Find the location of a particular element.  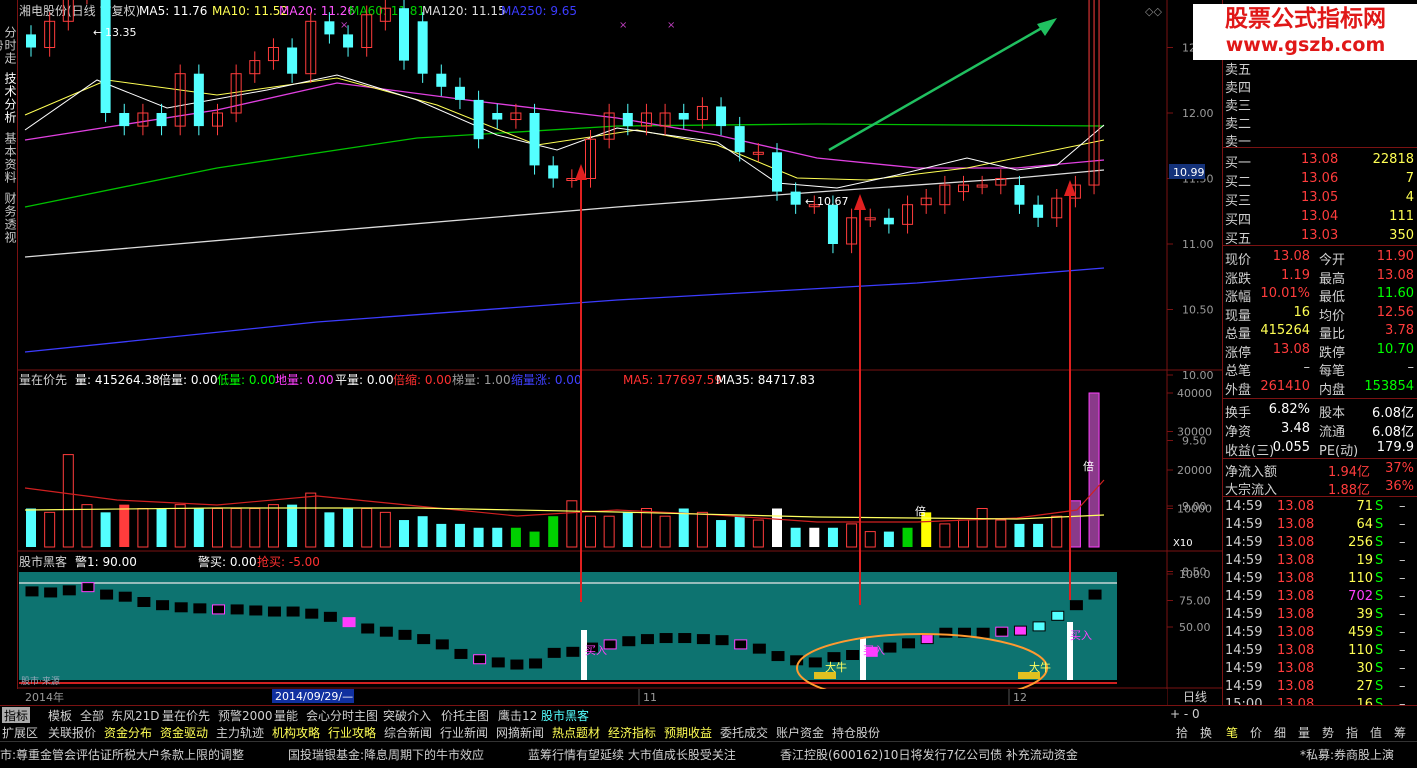

quote-row: 总笔 – 每笔 – is located at coordinates (1320, 369).